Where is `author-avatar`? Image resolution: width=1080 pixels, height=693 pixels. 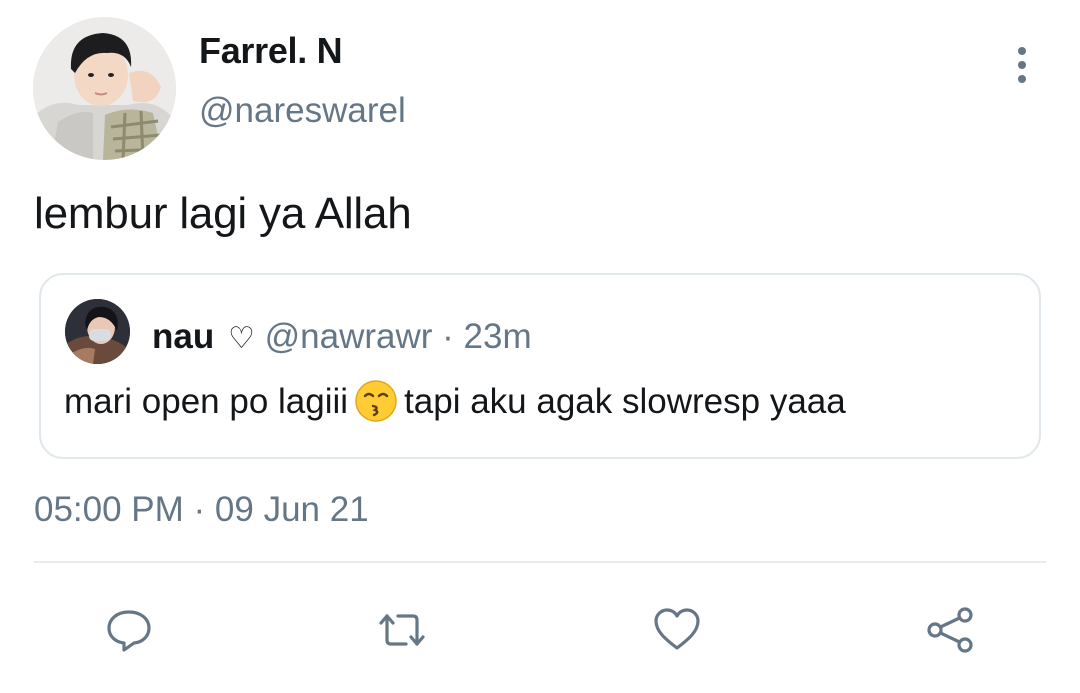 author-avatar is located at coordinates (104, 88).